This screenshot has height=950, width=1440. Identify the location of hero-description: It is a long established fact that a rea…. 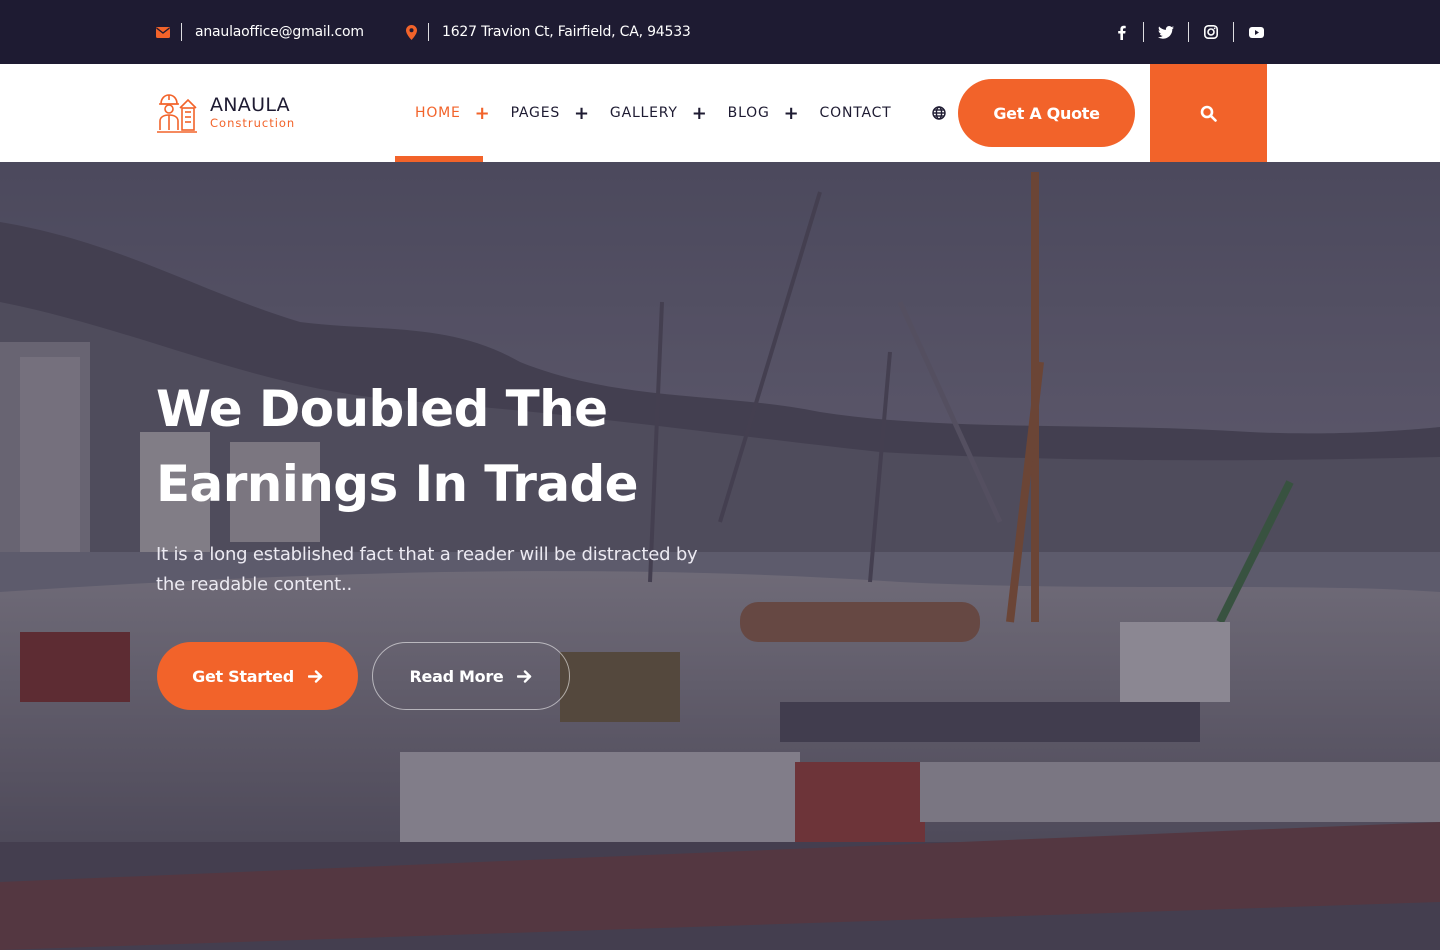
(427, 569).